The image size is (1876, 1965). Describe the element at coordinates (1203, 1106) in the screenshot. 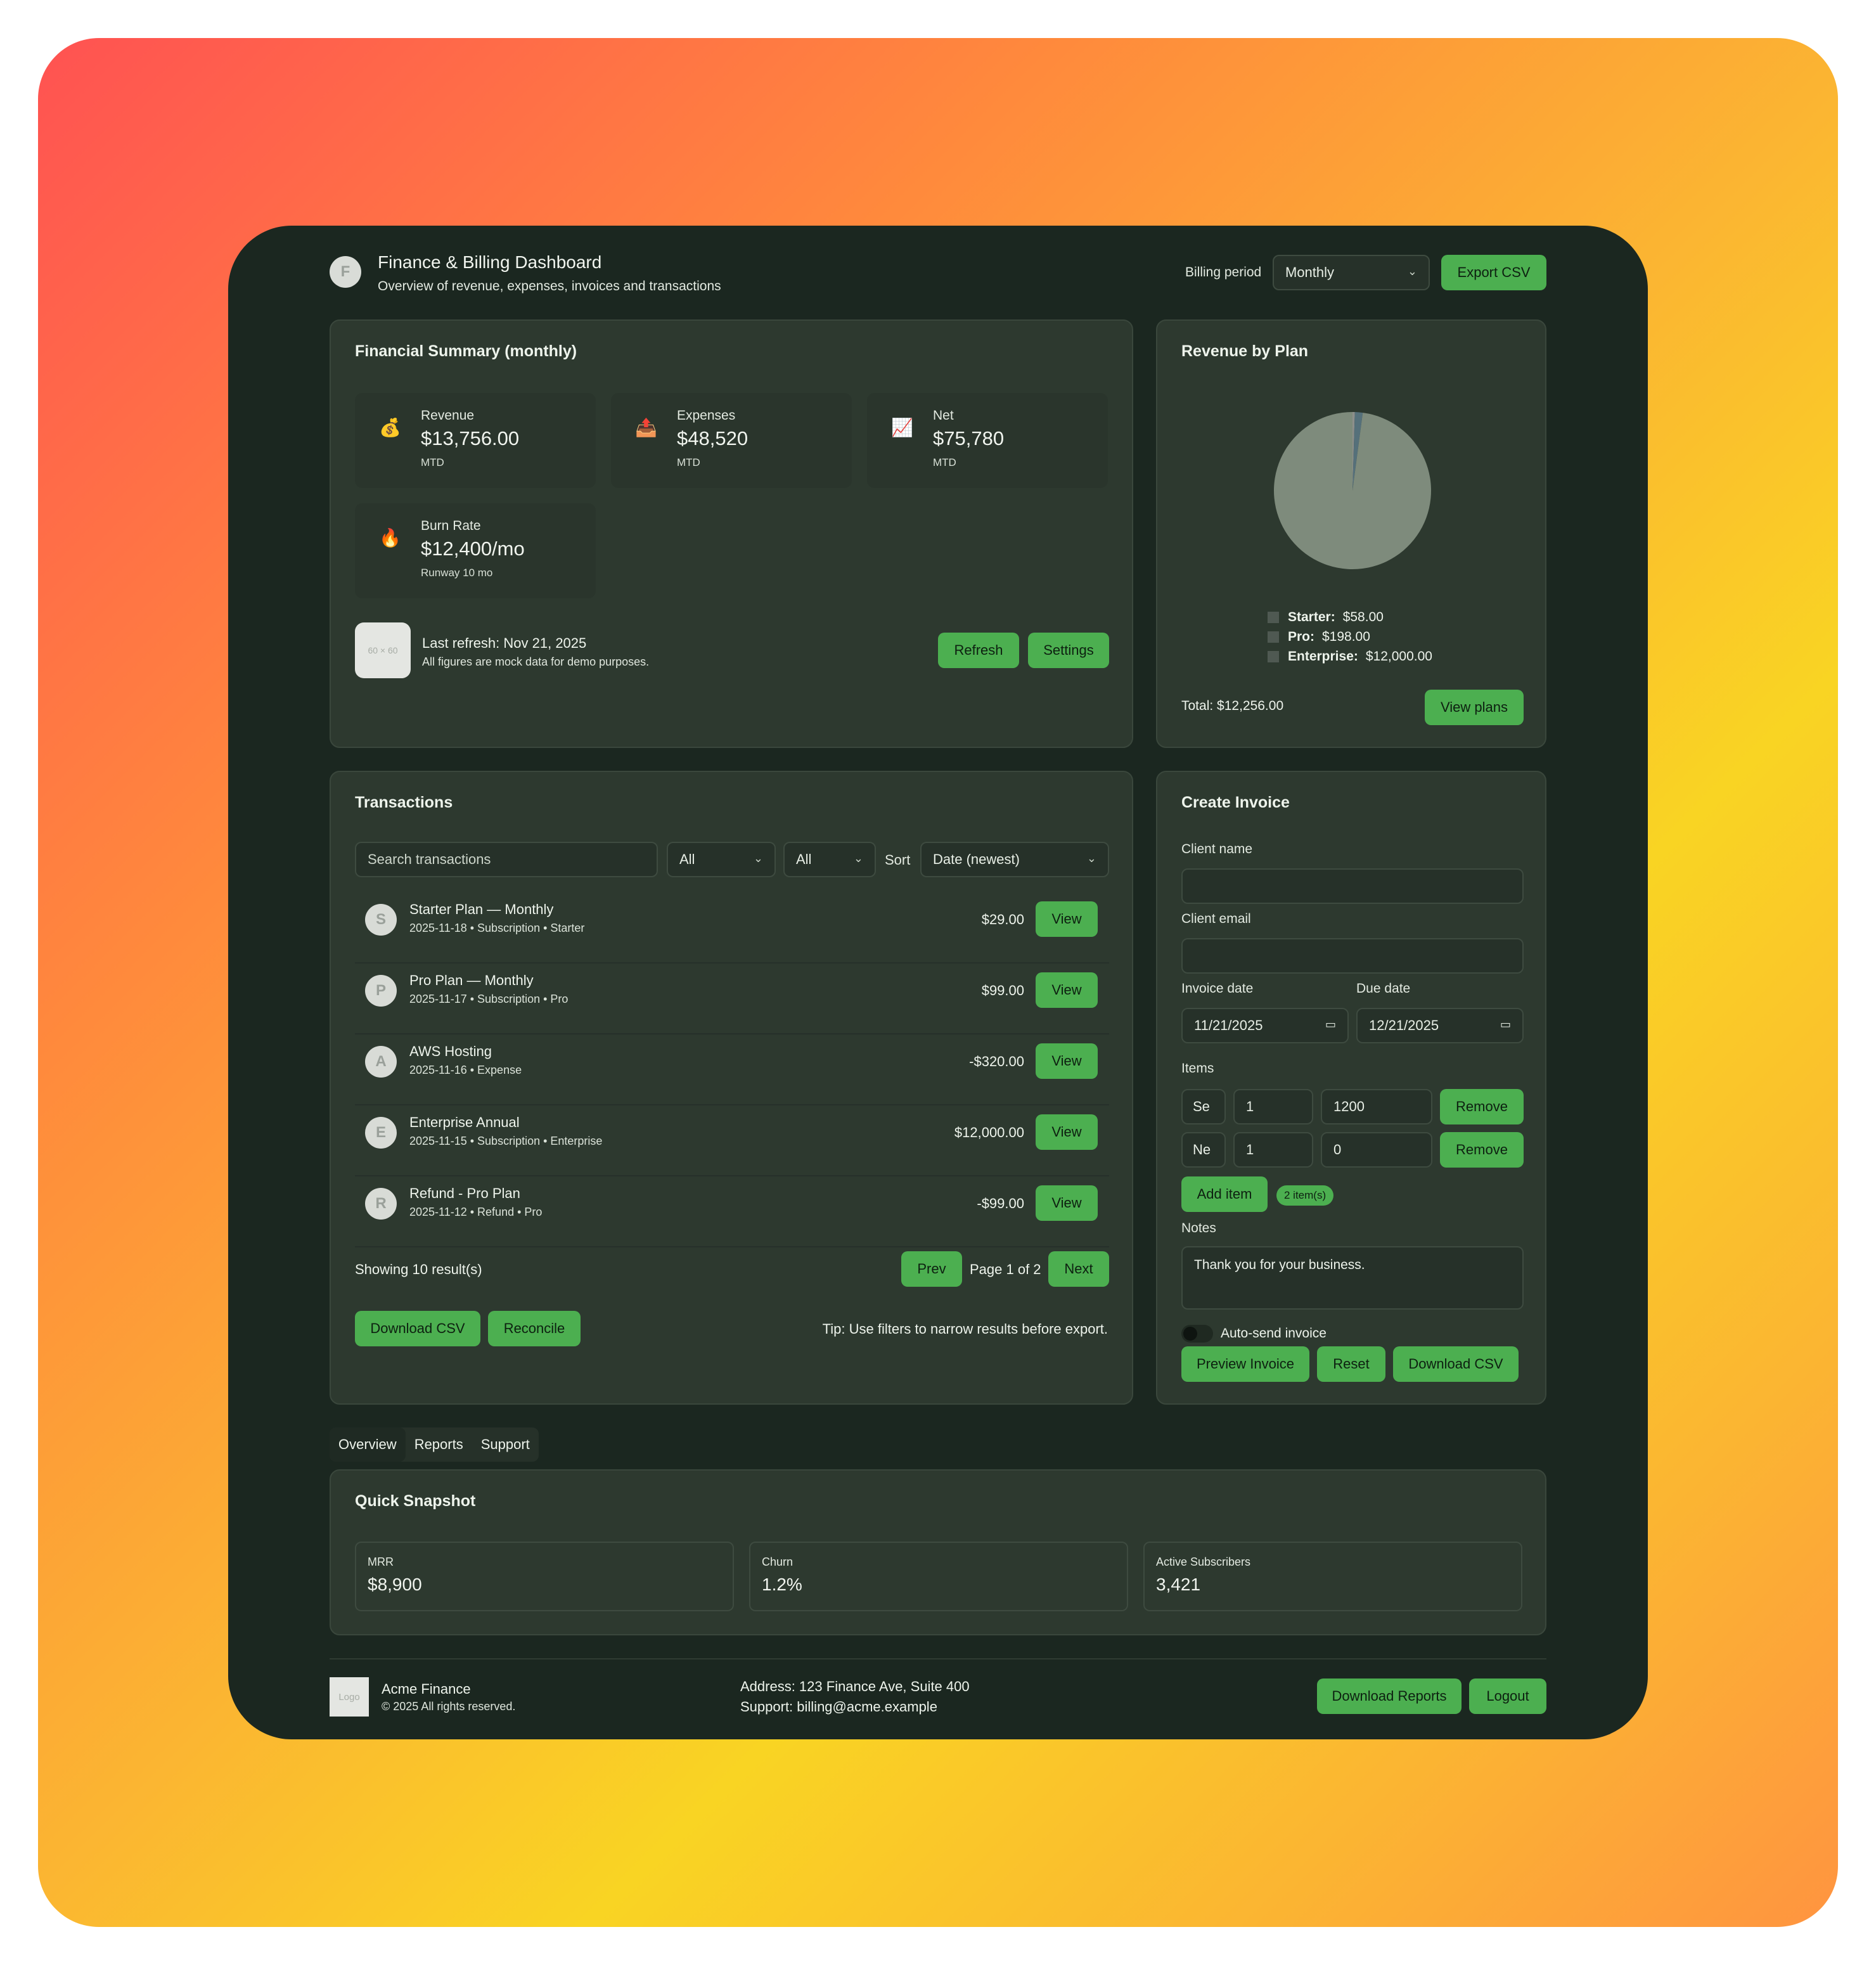

I see `item-description-input: Se` at that location.